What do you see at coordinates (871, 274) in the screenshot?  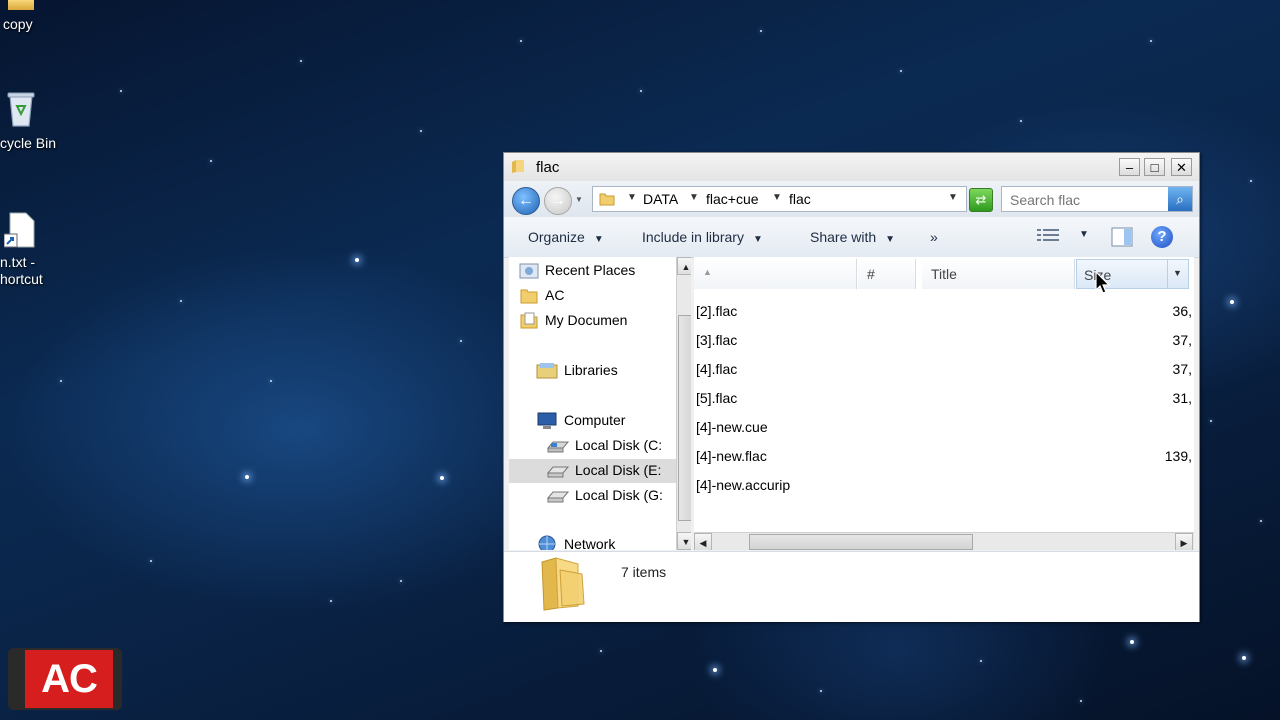 I see `column-header-label: #` at bounding box center [871, 274].